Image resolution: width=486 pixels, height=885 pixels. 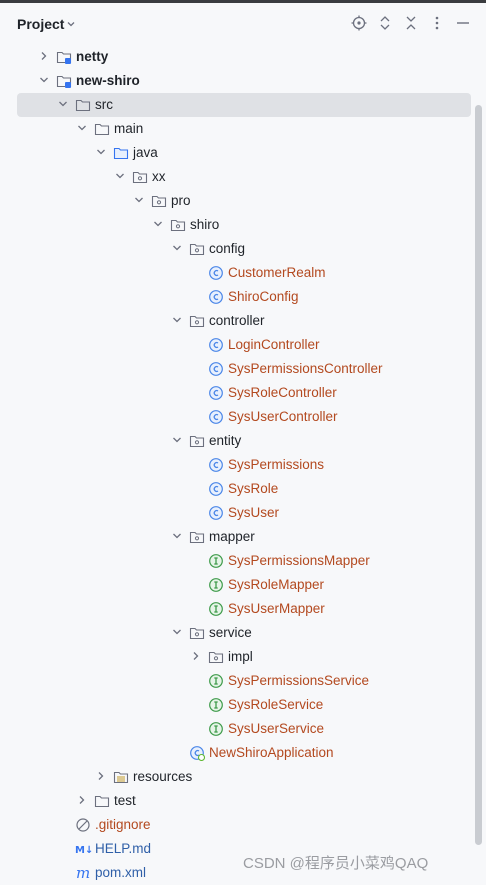 What do you see at coordinates (92, 56) in the screenshot?
I see `tree-item-label: netty` at bounding box center [92, 56].